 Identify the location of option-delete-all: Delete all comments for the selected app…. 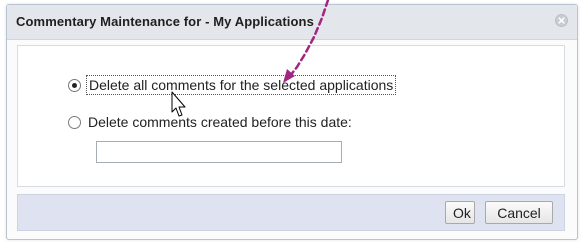
(232, 85).